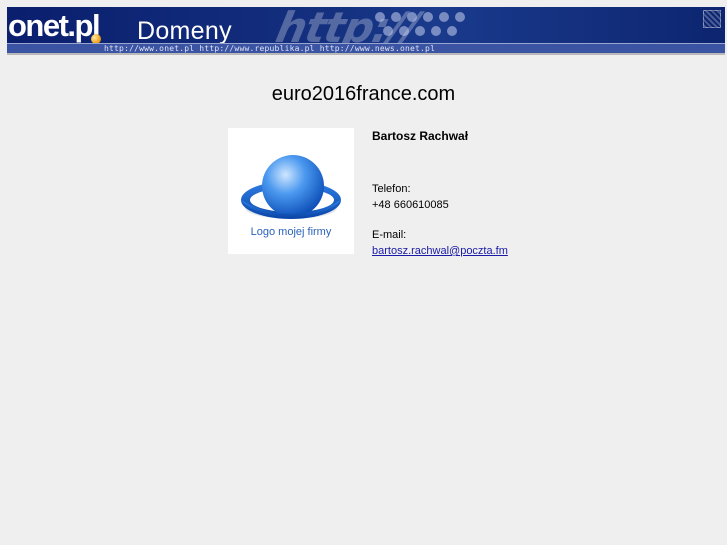  I want to click on section-title: Domeny, so click(184, 31).